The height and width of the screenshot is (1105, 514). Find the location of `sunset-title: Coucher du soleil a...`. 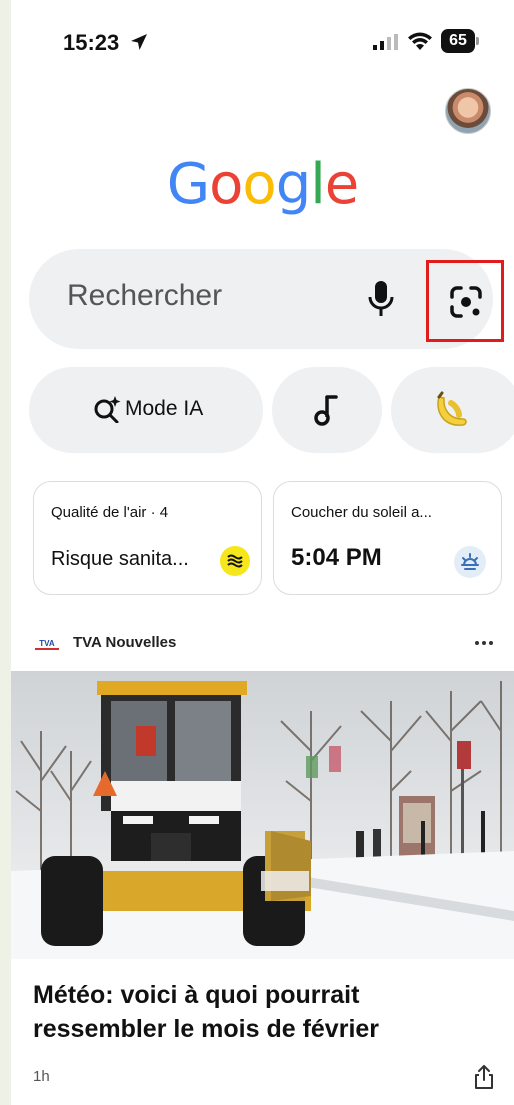

sunset-title: Coucher du soleil a... is located at coordinates (361, 512).